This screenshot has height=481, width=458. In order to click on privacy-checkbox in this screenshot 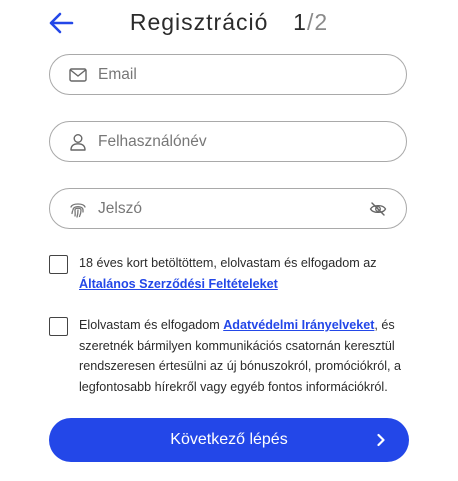, I will do `click(58, 326)`.